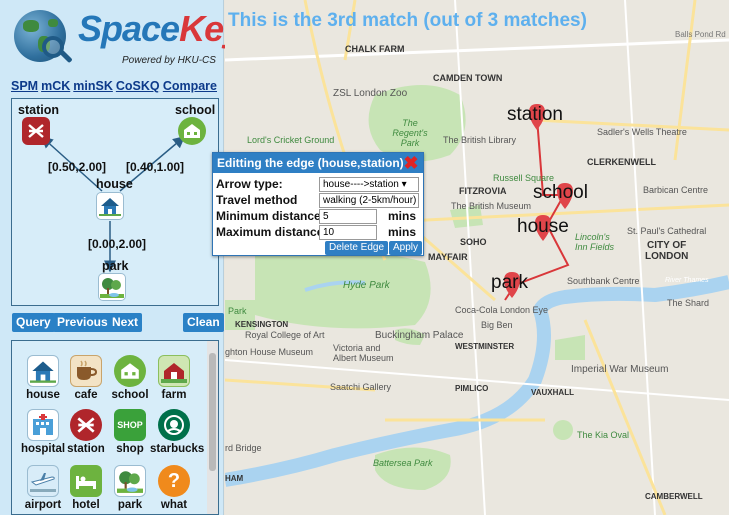 Image resolution: width=729 pixels, height=515 pixels. I want to click on palette-item-station: station, so click(86, 432).